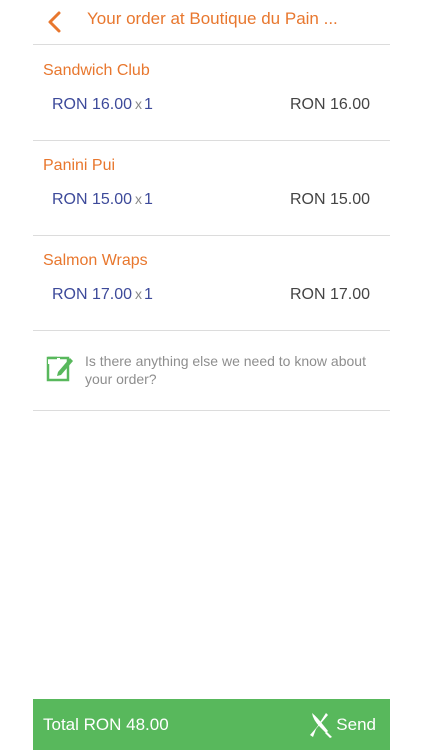  What do you see at coordinates (79, 165) in the screenshot?
I see `item-name: Panini Pui` at bounding box center [79, 165].